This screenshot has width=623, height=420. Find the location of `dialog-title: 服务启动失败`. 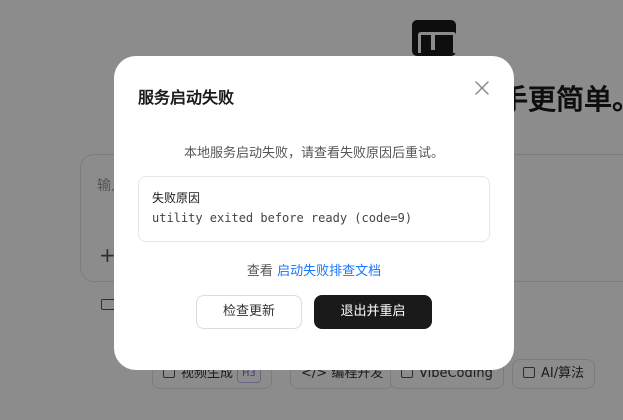

dialog-title: 服务启动失败 is located at coordinates (186, 97).